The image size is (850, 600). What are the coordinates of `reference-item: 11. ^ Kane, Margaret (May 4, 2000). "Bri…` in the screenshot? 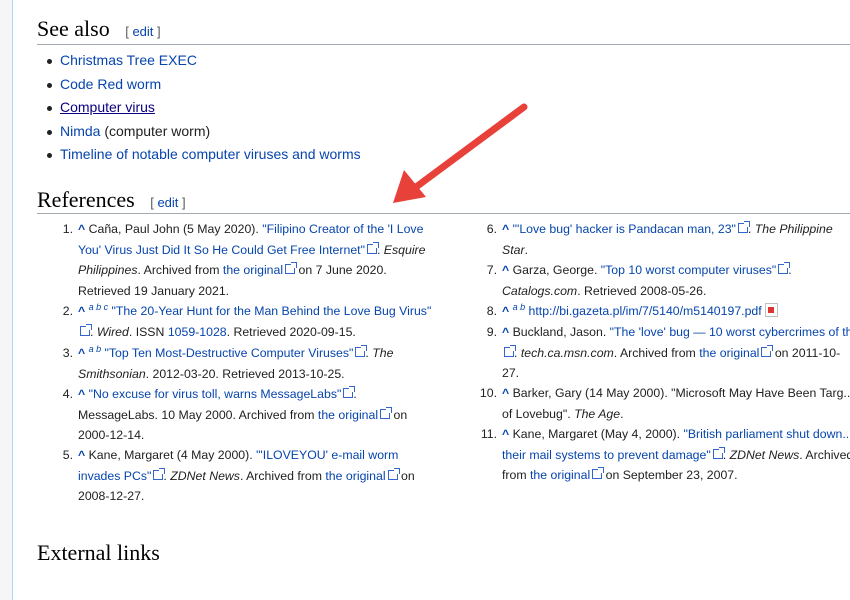 It's located at (643, 455).